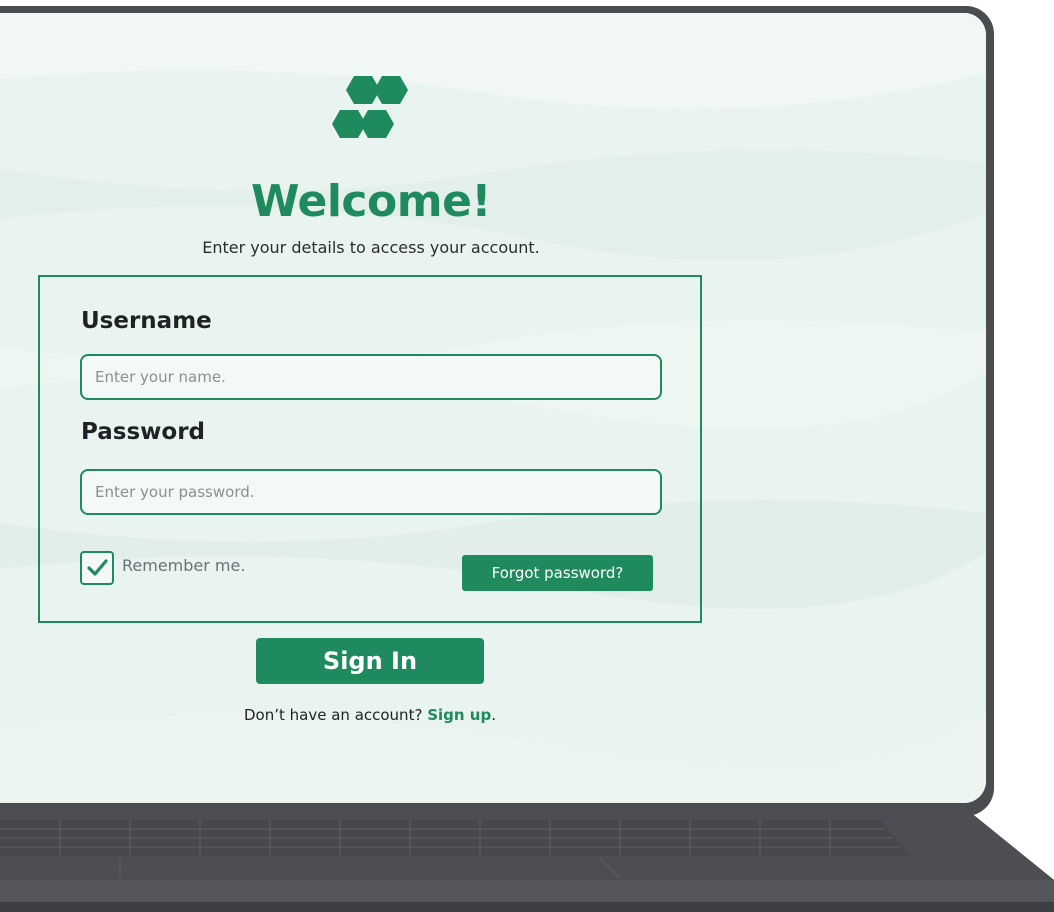 The image size is (1054, 912). I want to click on hexagon-cluster-logo-icon, so click(370, 107).